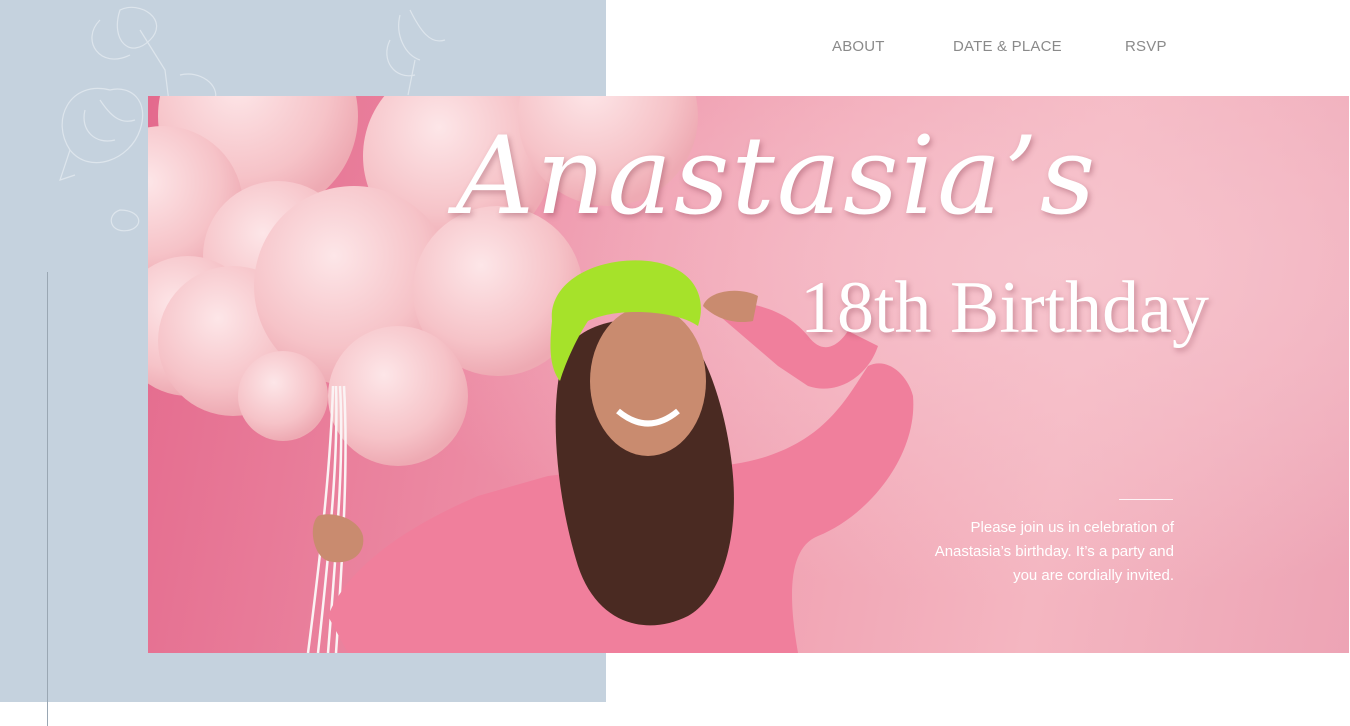  I want to click on hero-title-script: Anastasia’s, so click(777, 176).